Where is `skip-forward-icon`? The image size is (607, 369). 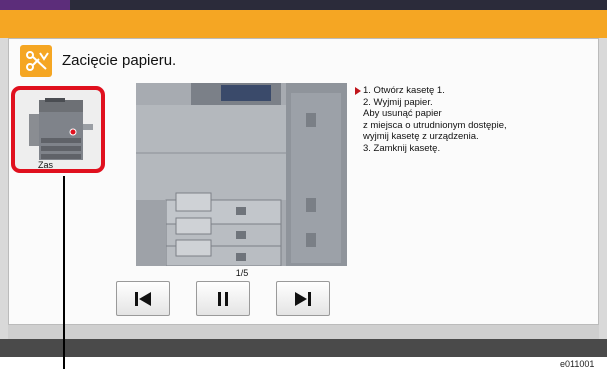
skip-forward-icon is located at coordinates (303, 298).